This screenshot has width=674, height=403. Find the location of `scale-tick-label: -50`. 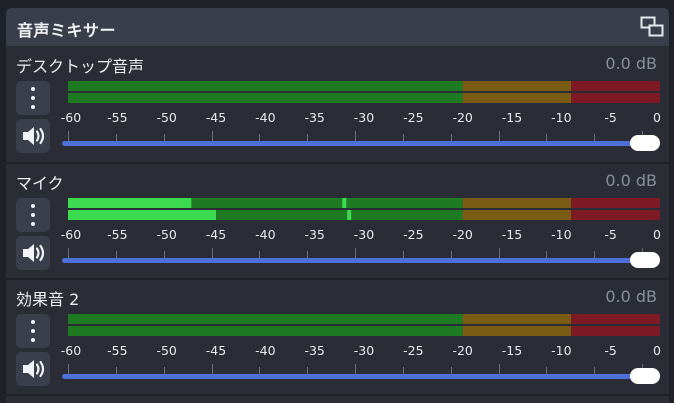

scale-tick-label: -50 is located at coordinates (166, 350).